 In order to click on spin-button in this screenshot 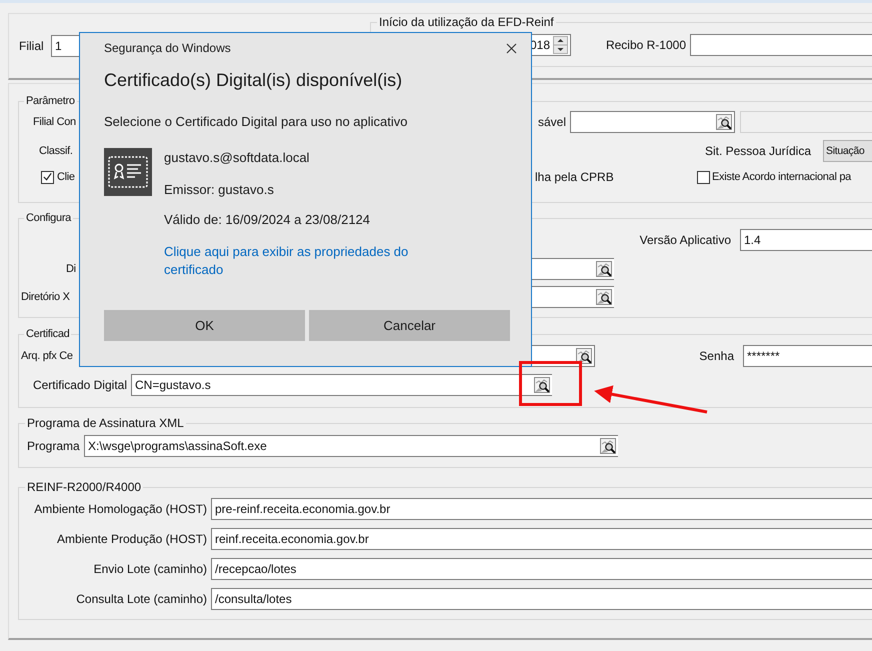, I will do `click(560, 45)`.